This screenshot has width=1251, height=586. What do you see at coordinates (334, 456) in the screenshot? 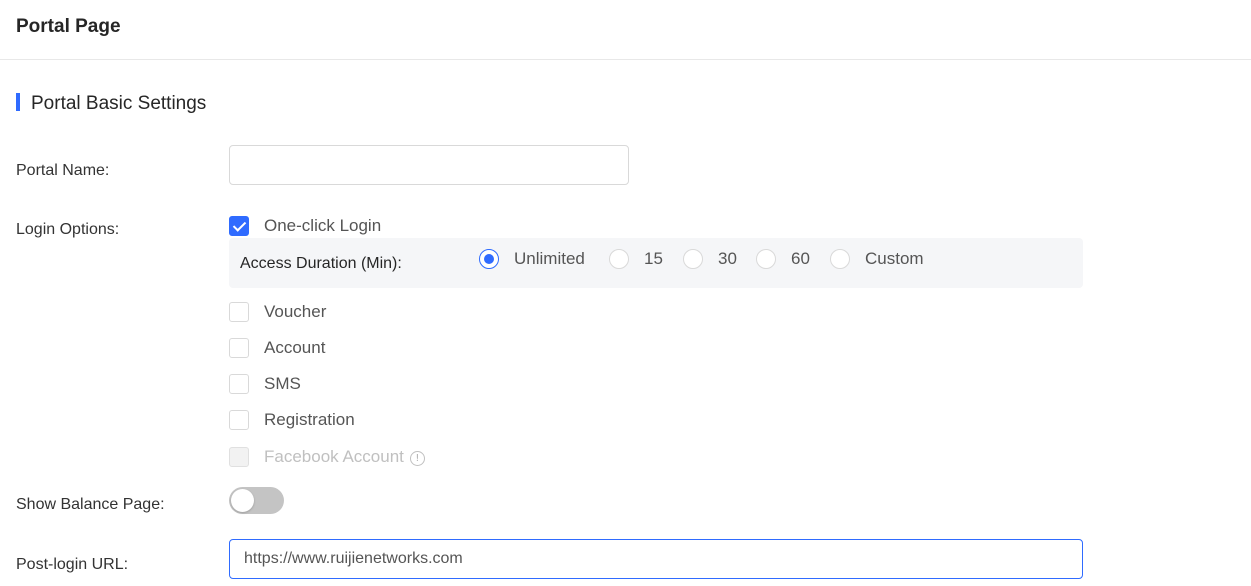
I see `facebook-account-label: Facebook Account` at bounding box center [334, 456].